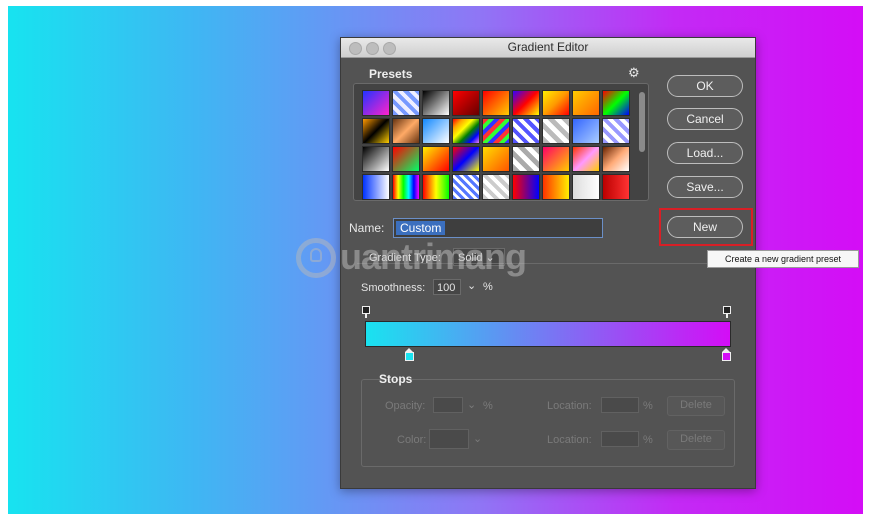  Describe the element at coordinates (706, 227) in the screenshot. I see `new-button-highlight` at that location.